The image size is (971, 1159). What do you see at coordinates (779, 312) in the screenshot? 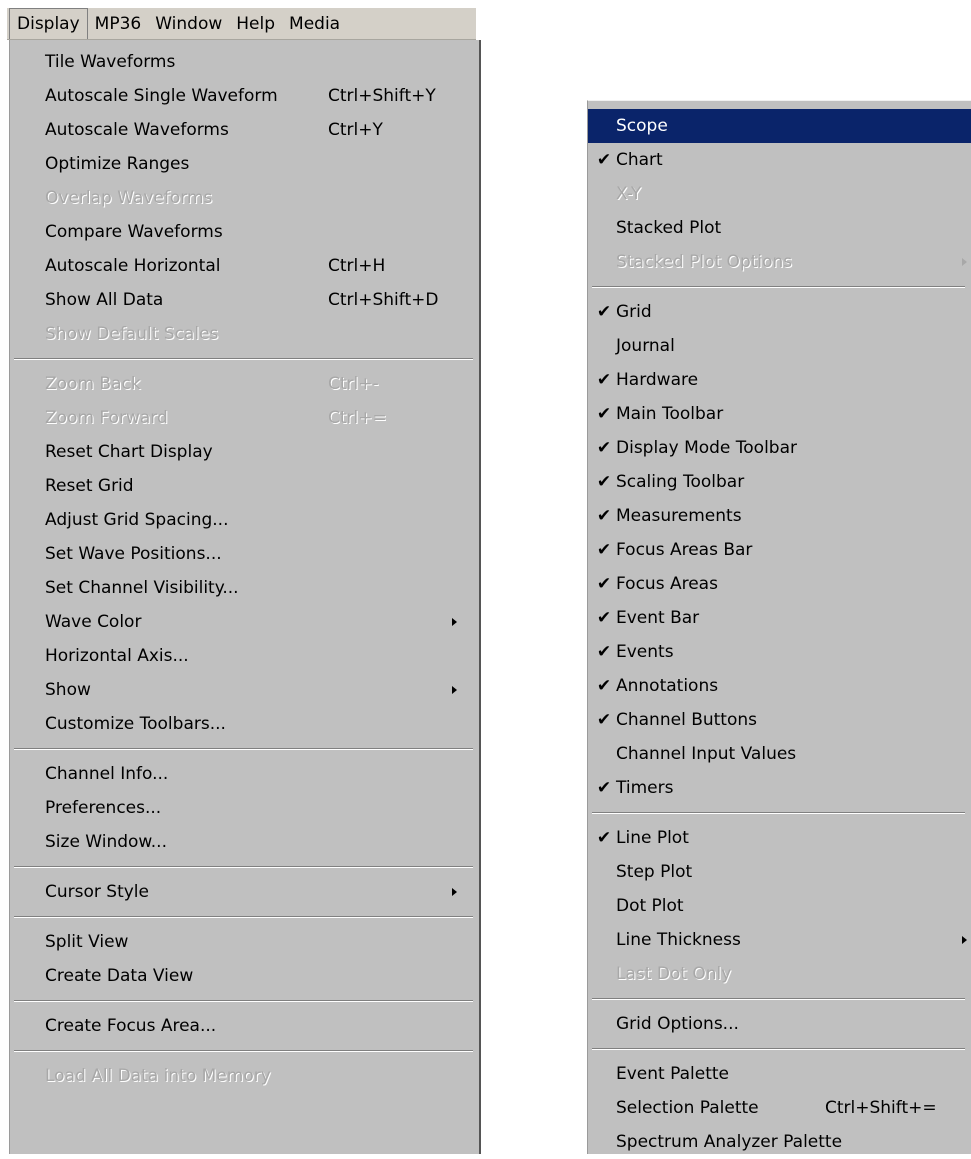
I see `submenu-item-grid: ✔ Grid` at bounding box center [779, 312].